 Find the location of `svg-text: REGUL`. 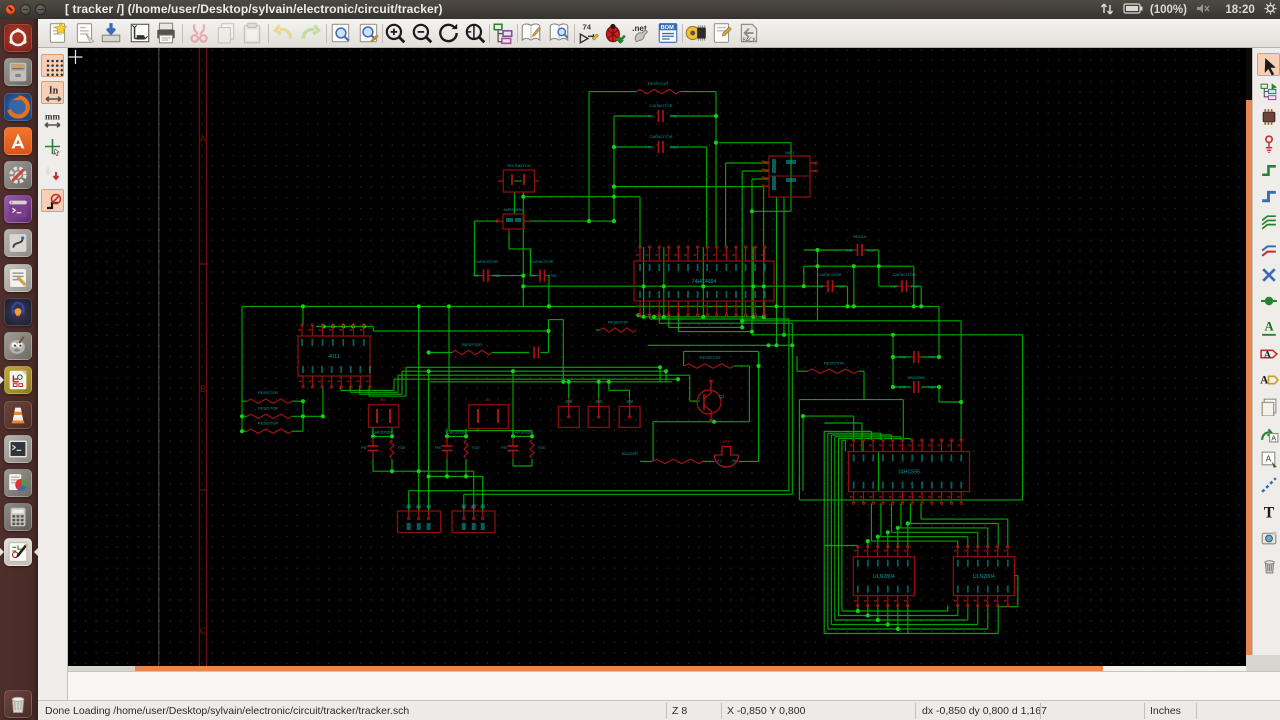

svg-text: REGUL is located at coordinates (860, 236).